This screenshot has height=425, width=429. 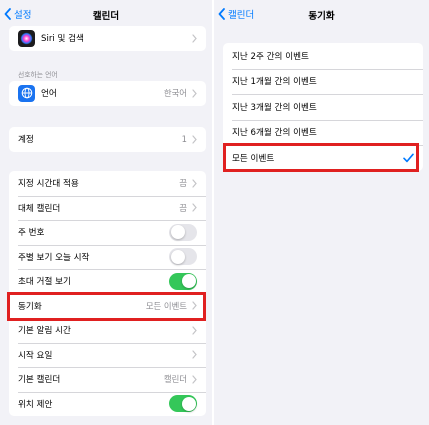 What do you see at coordinates (107, 208) in the screenshot?
I see `alternate-calendar-row: 대체 캘린더 끔` at bounding box center [107, 208].